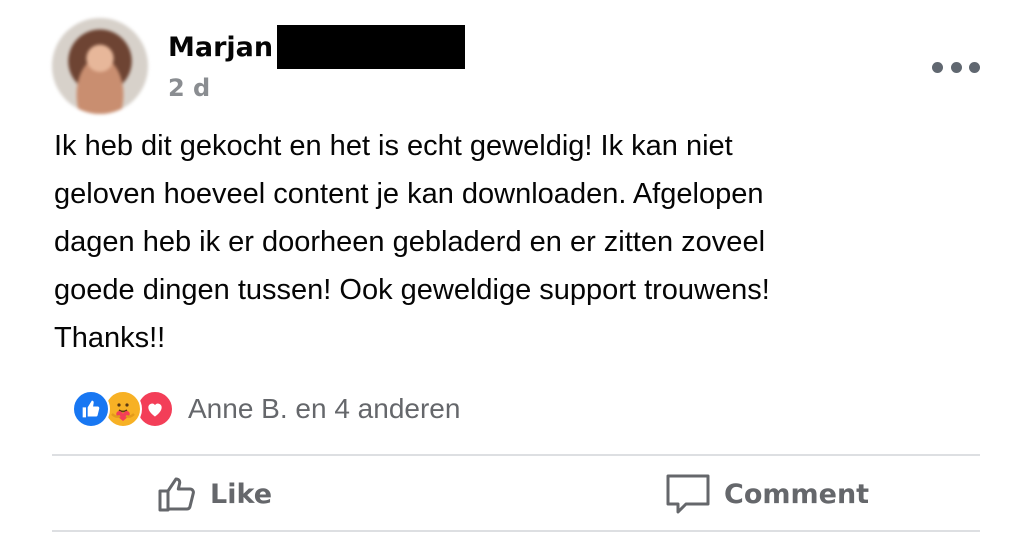 The image size is (1030, 546). I want to click on comment-icon, so click(688, 494).